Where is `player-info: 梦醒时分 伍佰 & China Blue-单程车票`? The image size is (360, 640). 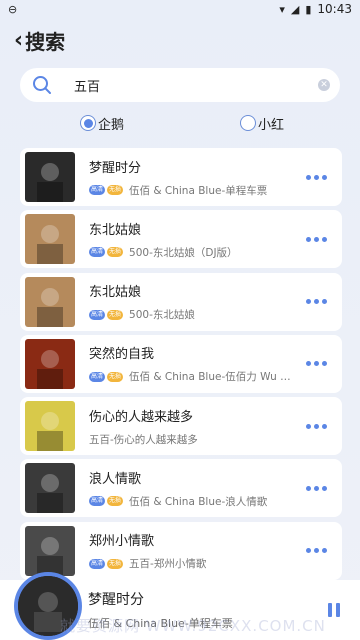 player-info: 梦醒时分 伍佰 & China Blue-单程车票 is located at coordinates (208, 610).